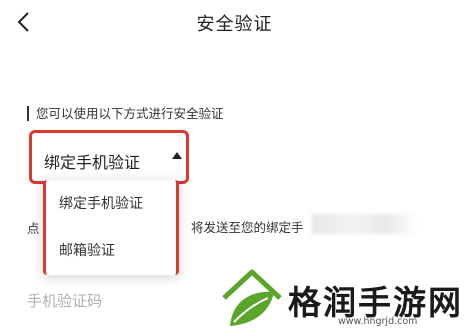 The width and height of the screenshot is (469, 332). What do you see at coordinates (92, 162) in the screenshot?
I see `selected-method-label: 绑定手机验证` at bounding box center [92, 162].